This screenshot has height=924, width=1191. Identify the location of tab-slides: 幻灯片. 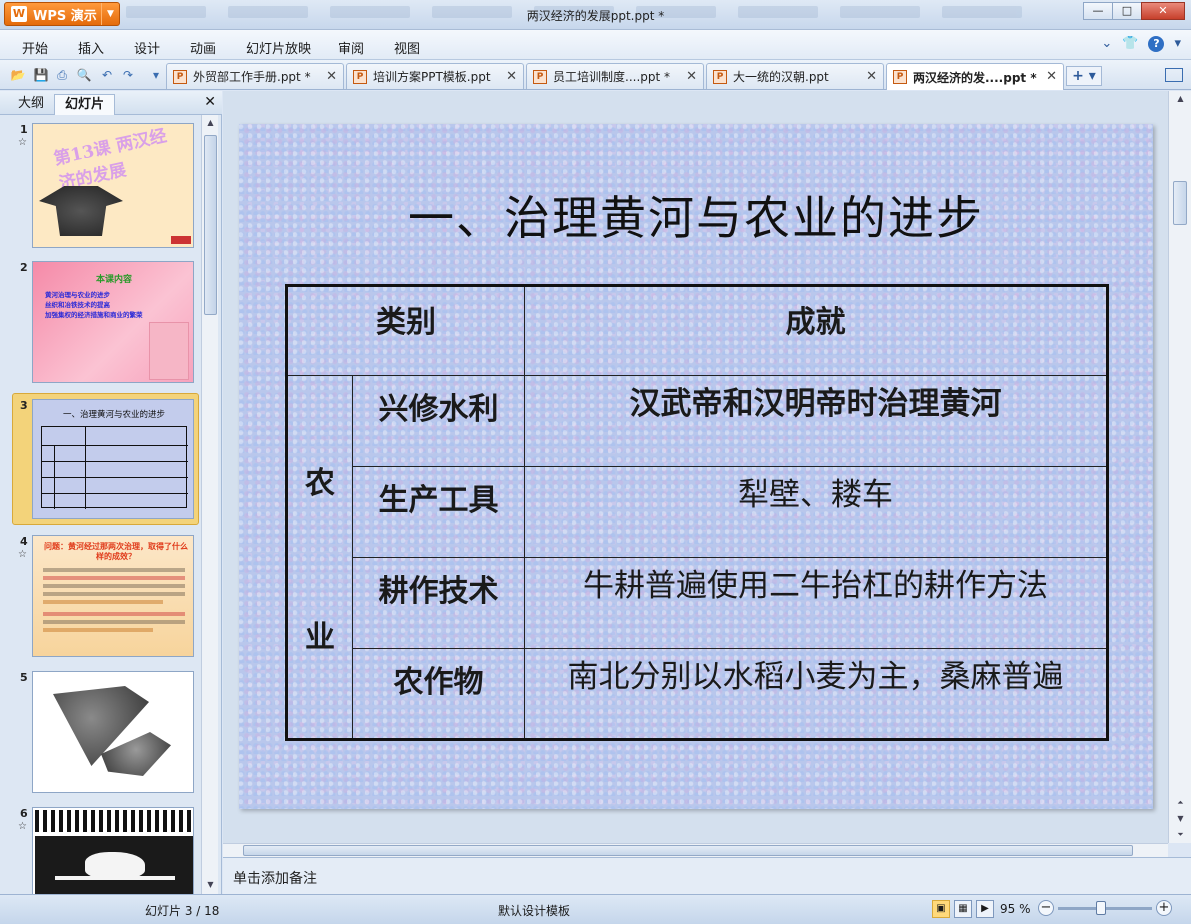
(85, 104).